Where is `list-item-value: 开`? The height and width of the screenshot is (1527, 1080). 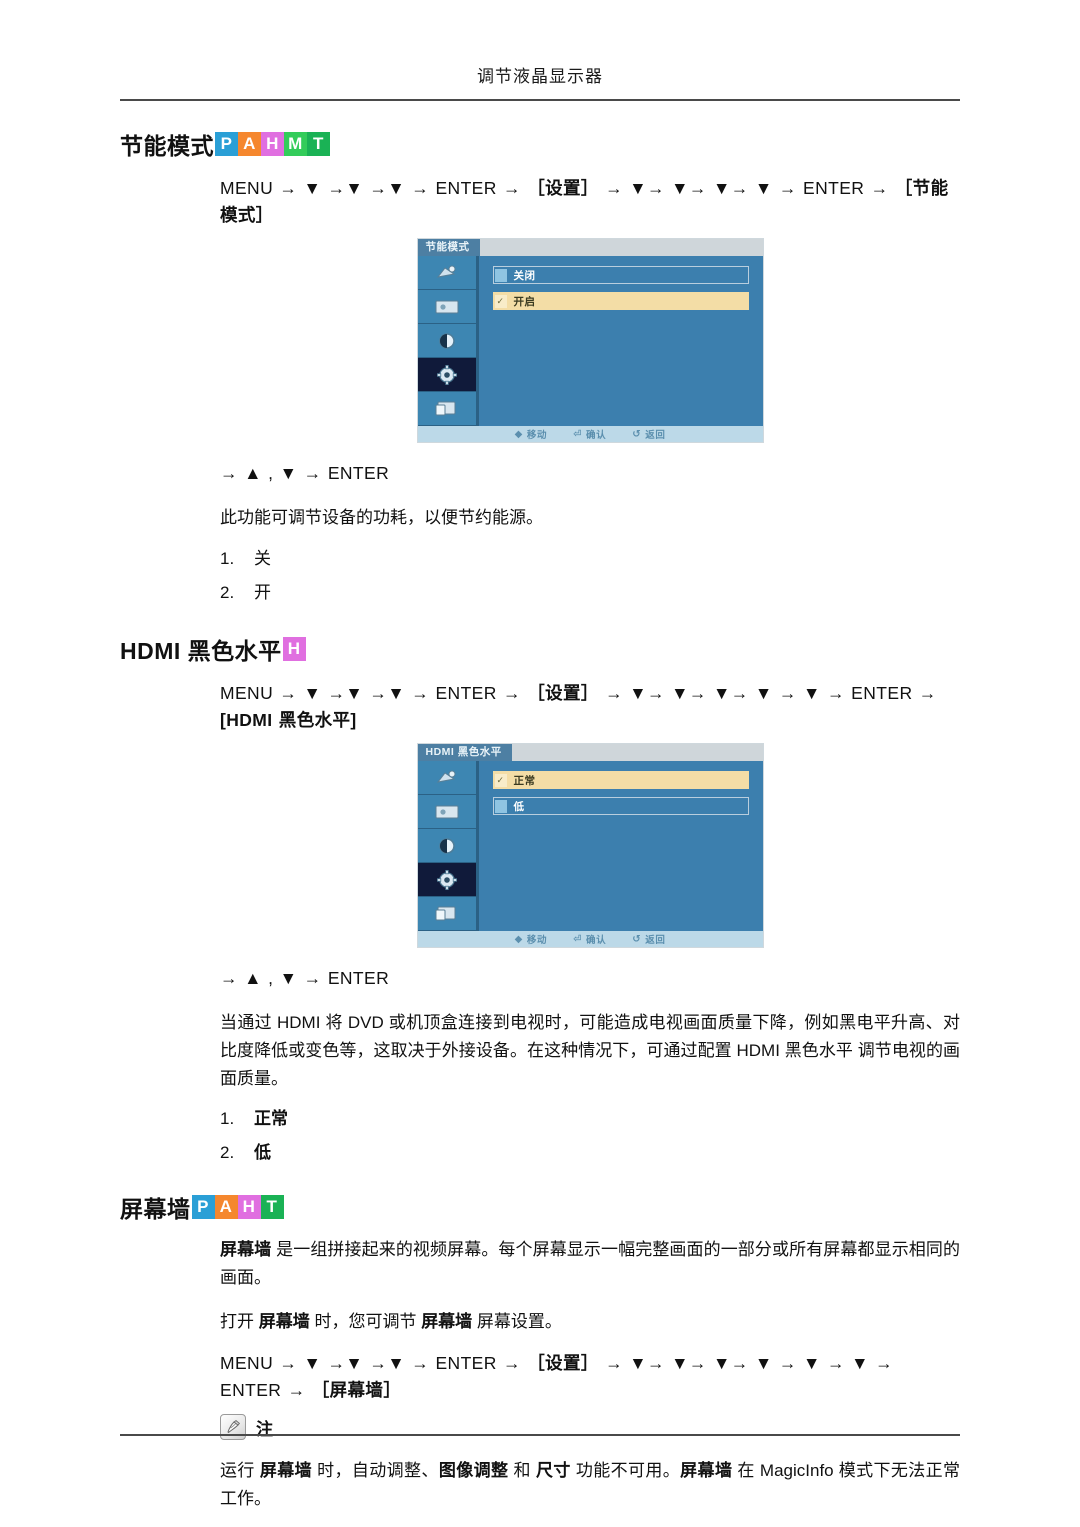
list-item-value: 开 is located at coordinates (262, 592).